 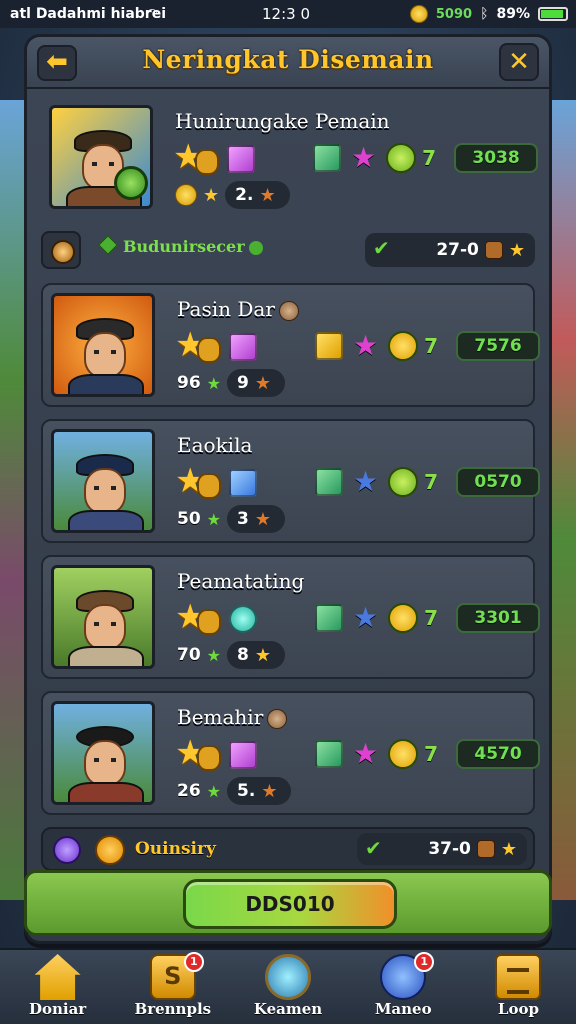 What do you see at coordinates (290, 162) in the screenshot?
I see `featured-player-card: Hunirungake Pemain ★ 7 3038 ★ 2. ★` at bounding box center [290, 162].